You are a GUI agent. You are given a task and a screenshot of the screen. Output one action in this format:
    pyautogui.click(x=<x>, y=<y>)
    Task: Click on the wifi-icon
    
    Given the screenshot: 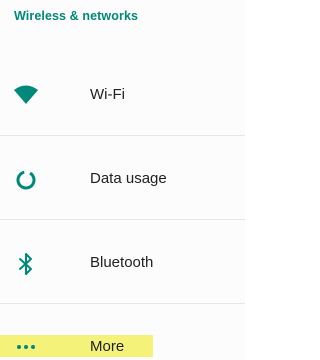 What is the action you would take?
    pyautogui.click(x=26, y=95)
    